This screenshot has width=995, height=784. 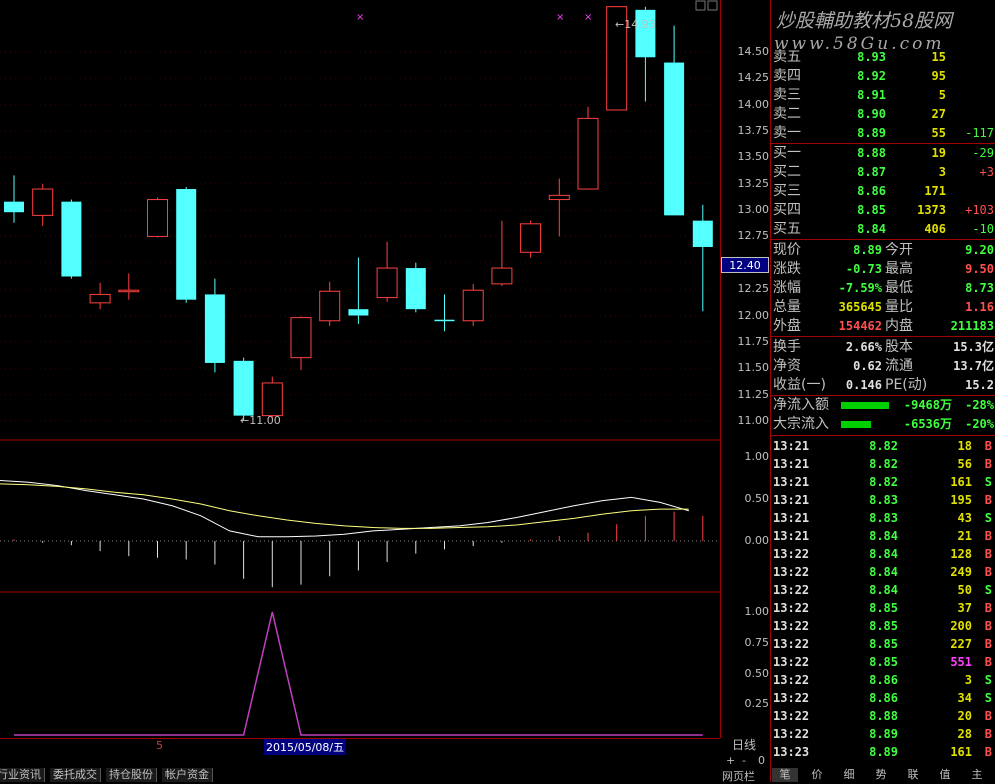 What do you see at coordinates (75, 775) in the screenshot?
I see `bottom-tab: 委托成交` at bounding box center [75, 775].